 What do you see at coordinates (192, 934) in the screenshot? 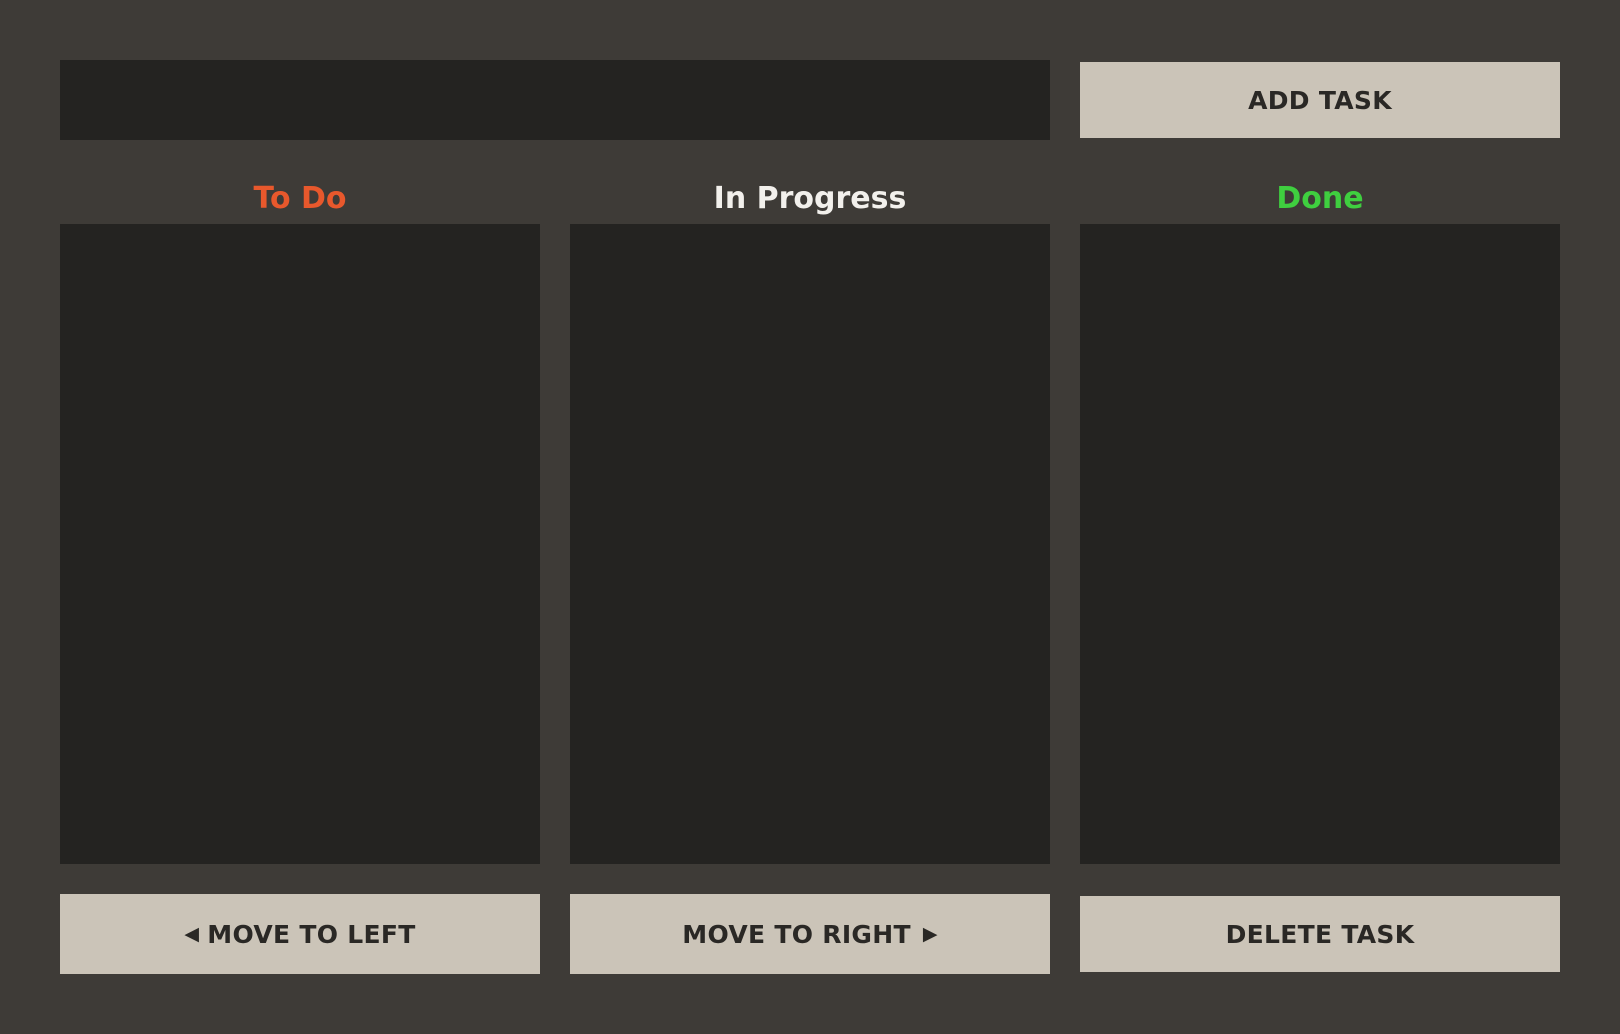
I see `arrow-left-icon: ◀` at bounding box center [192, 934].